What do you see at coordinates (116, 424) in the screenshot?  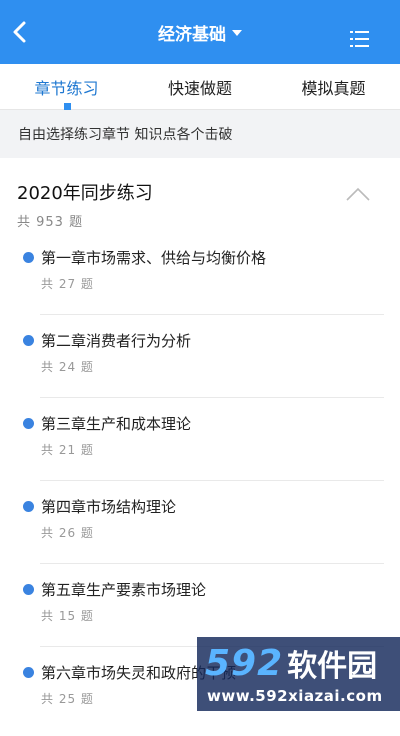 I see `chapter-name: 第三章生产和成本理论` at bounding box center [116, 424].